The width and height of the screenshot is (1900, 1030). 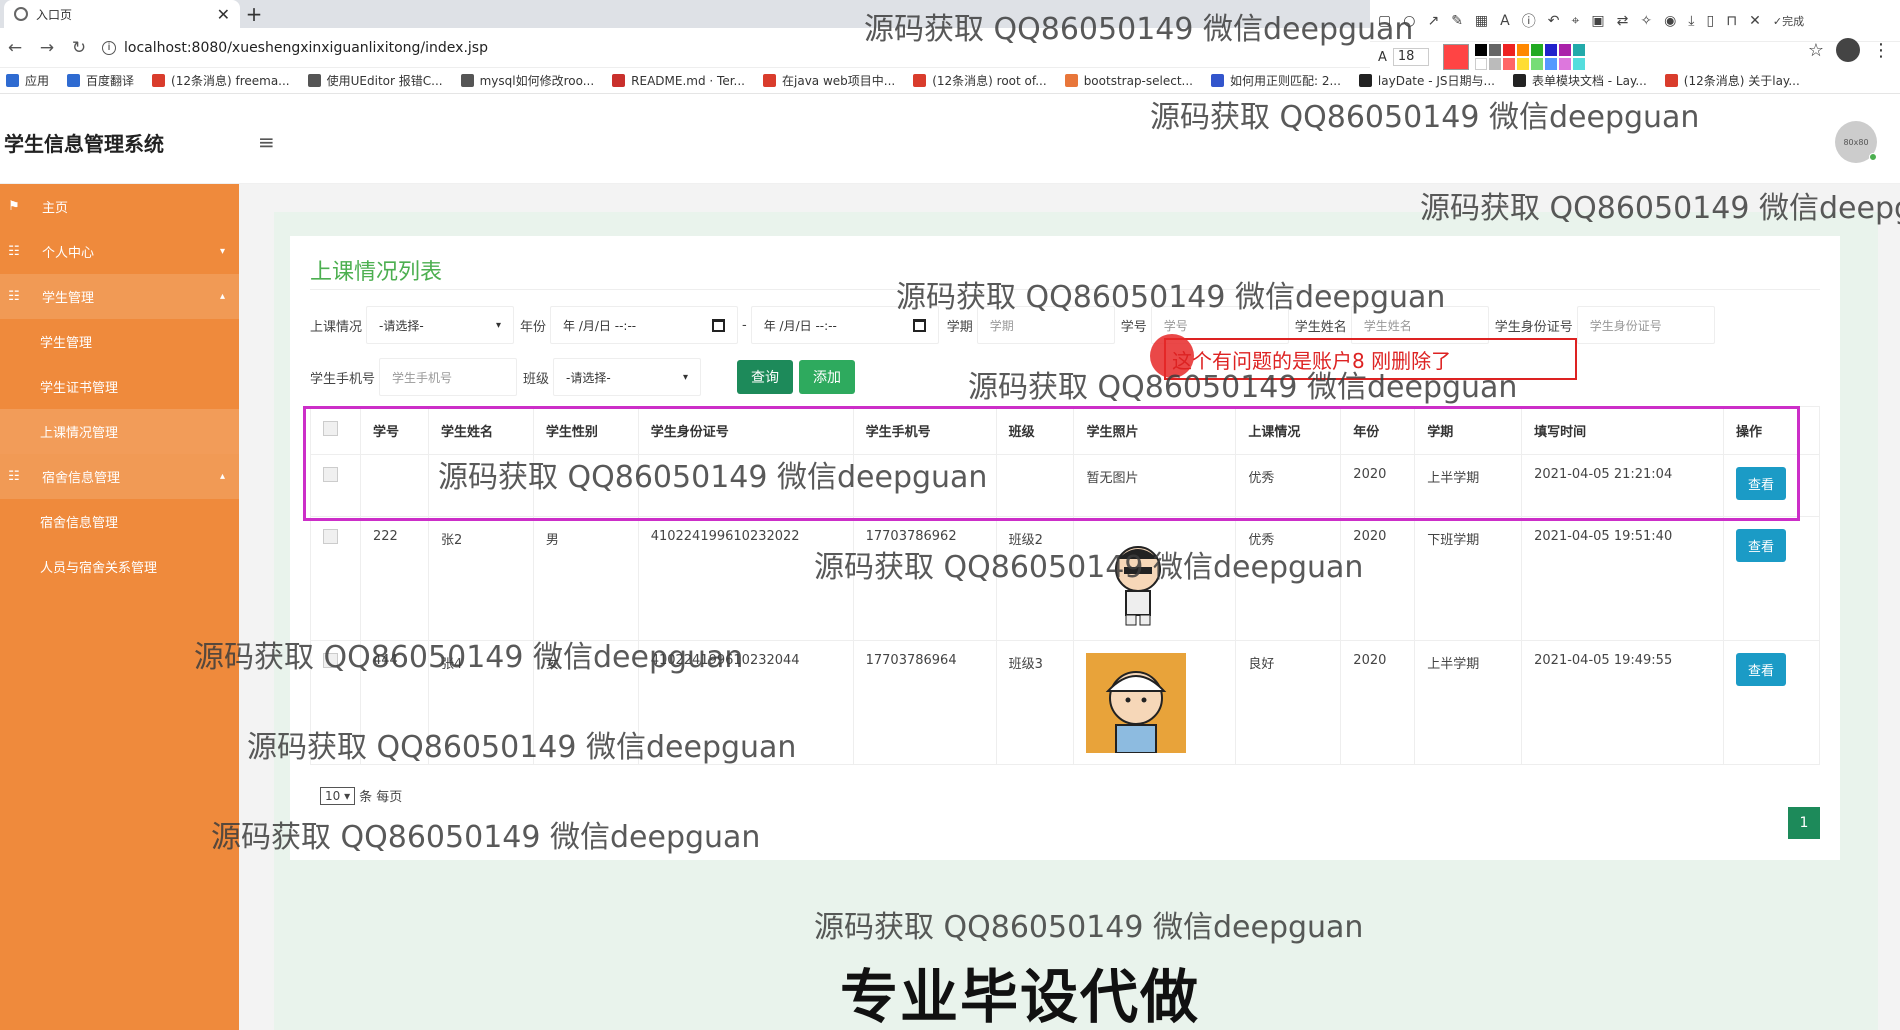 I want to click on sidebar-item: ☷ 学生管理 ▴, so click(x=119, y=296).